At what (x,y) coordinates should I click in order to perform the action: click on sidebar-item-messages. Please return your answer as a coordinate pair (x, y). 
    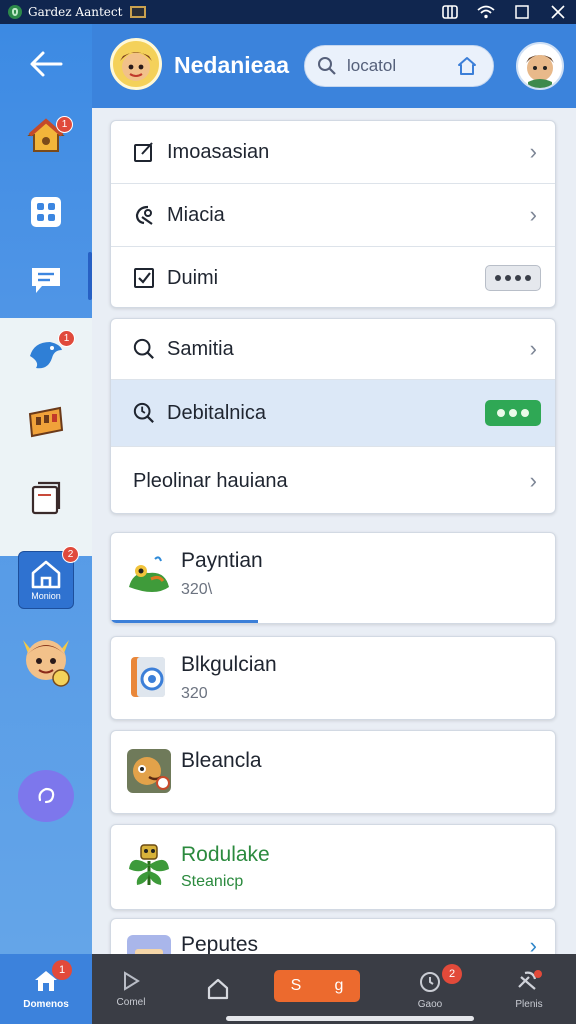
    Looking at the image, I should click on (46, 280).